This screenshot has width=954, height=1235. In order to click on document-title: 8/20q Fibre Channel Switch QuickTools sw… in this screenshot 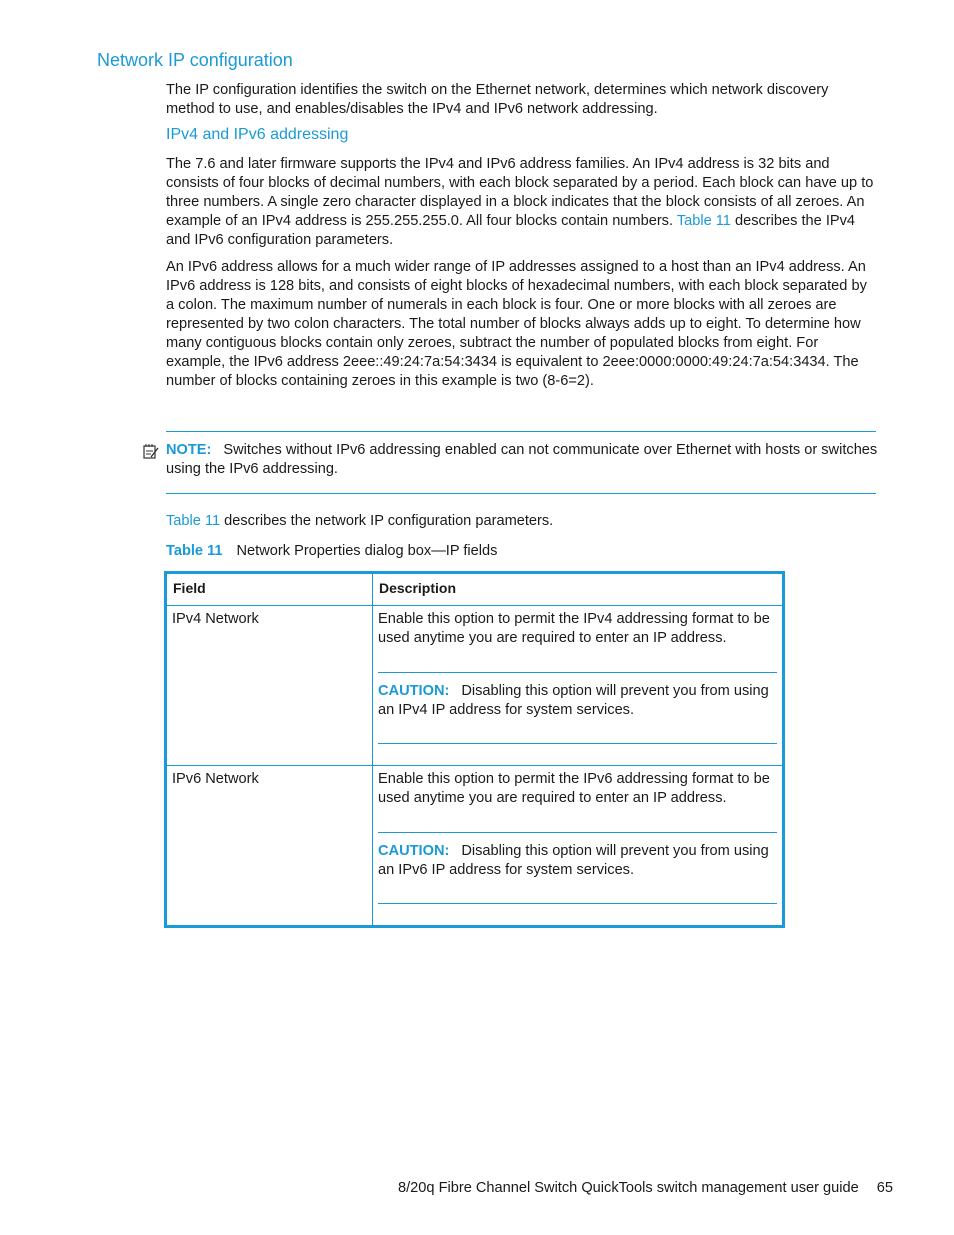, I will do `click(628, 1188)`.